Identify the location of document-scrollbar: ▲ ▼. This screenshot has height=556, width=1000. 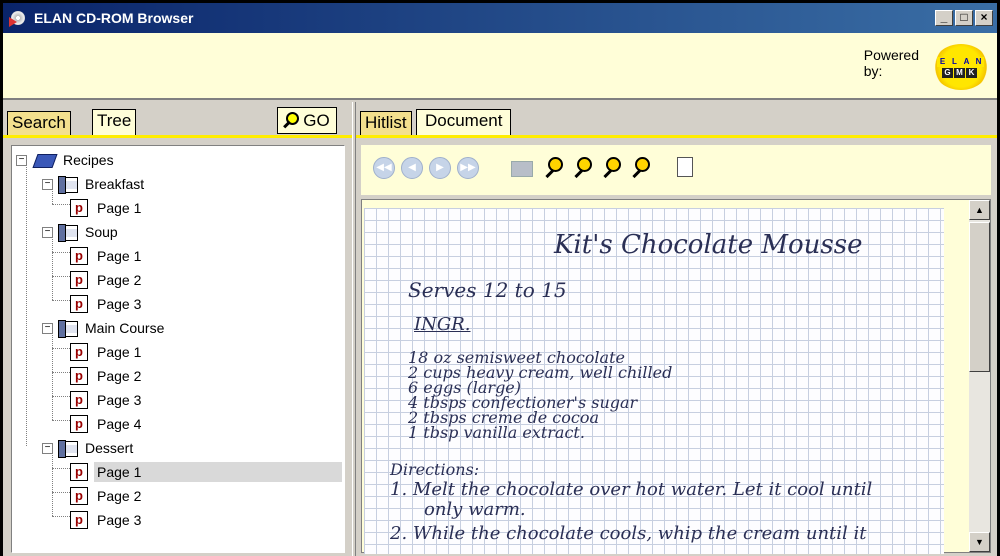
(979, 376).